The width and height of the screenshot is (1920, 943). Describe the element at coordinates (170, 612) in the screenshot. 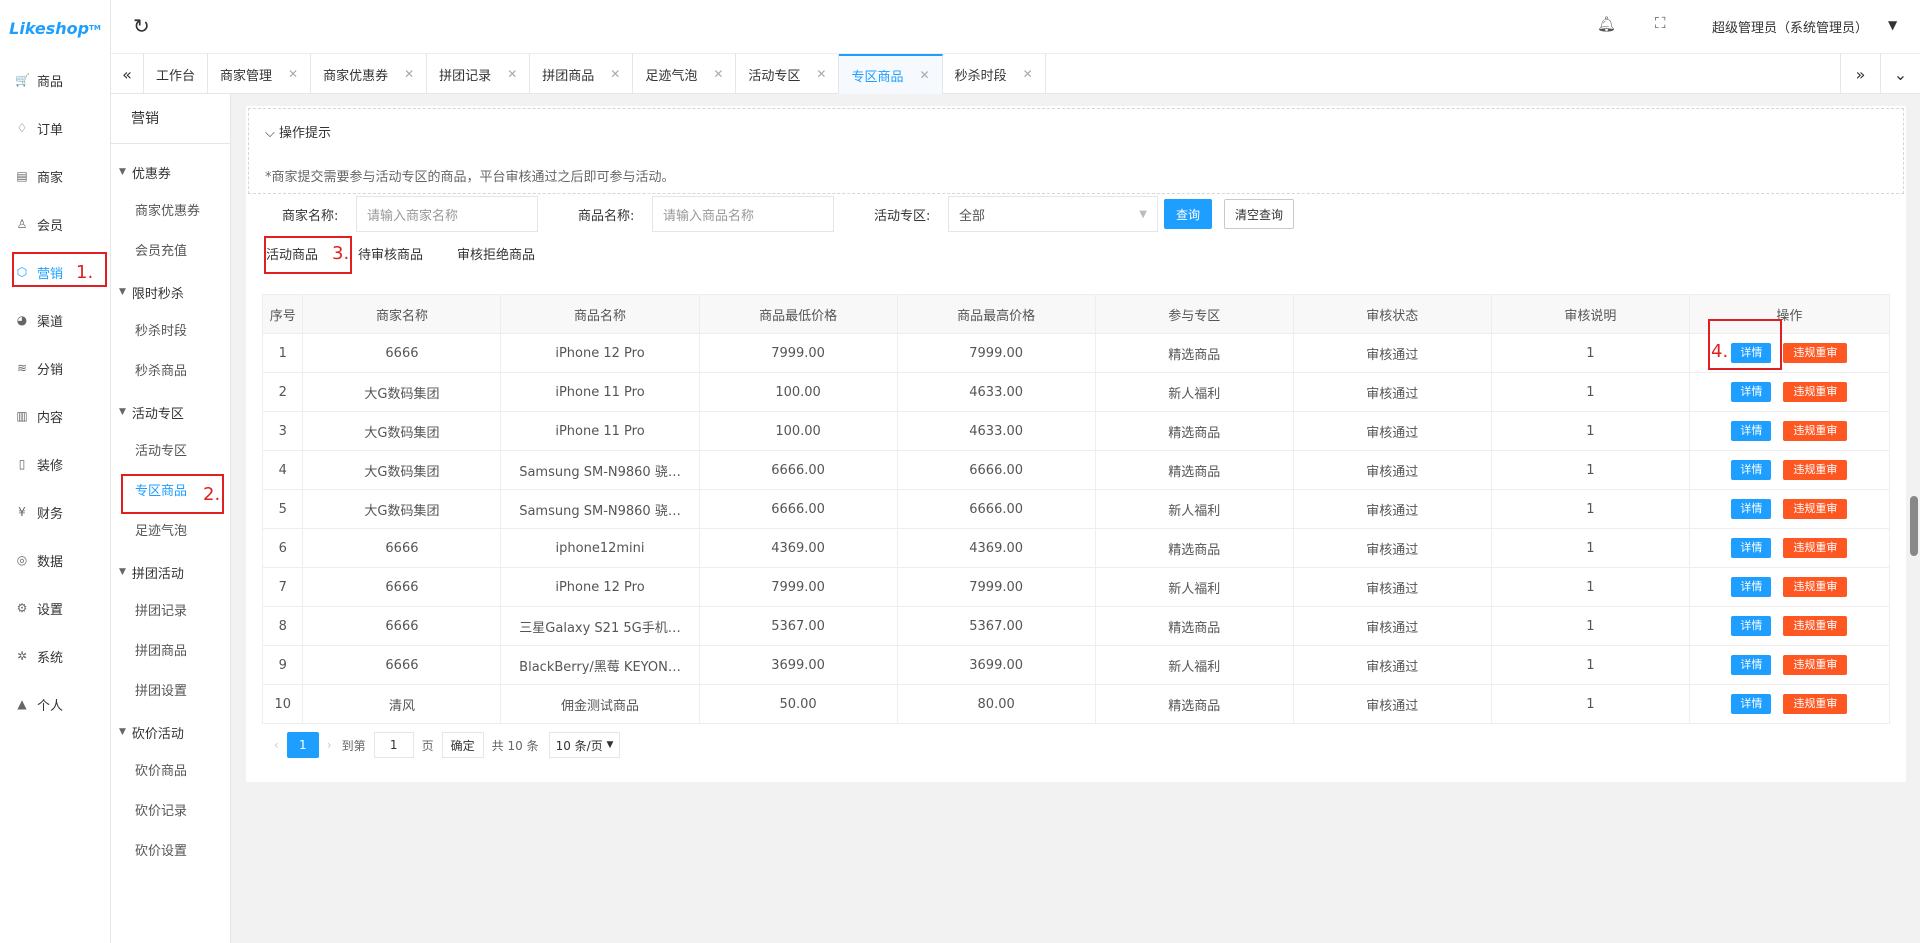

I see `sub-nav-item: 拼团记录` at that location.